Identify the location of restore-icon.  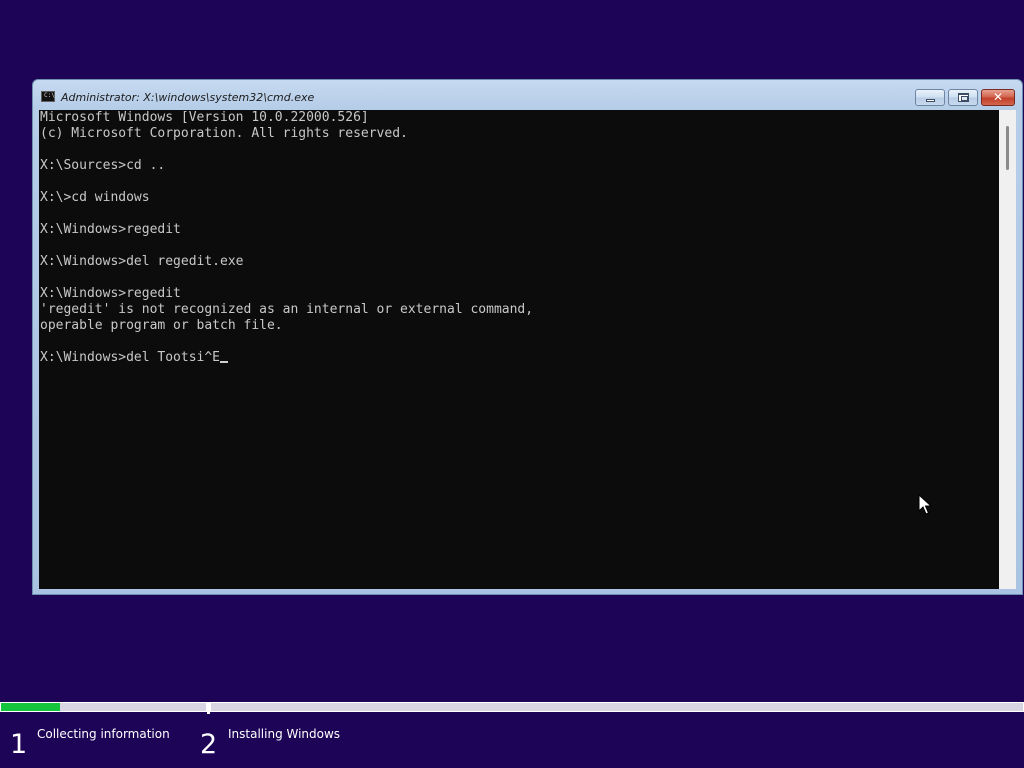
(963, 97).